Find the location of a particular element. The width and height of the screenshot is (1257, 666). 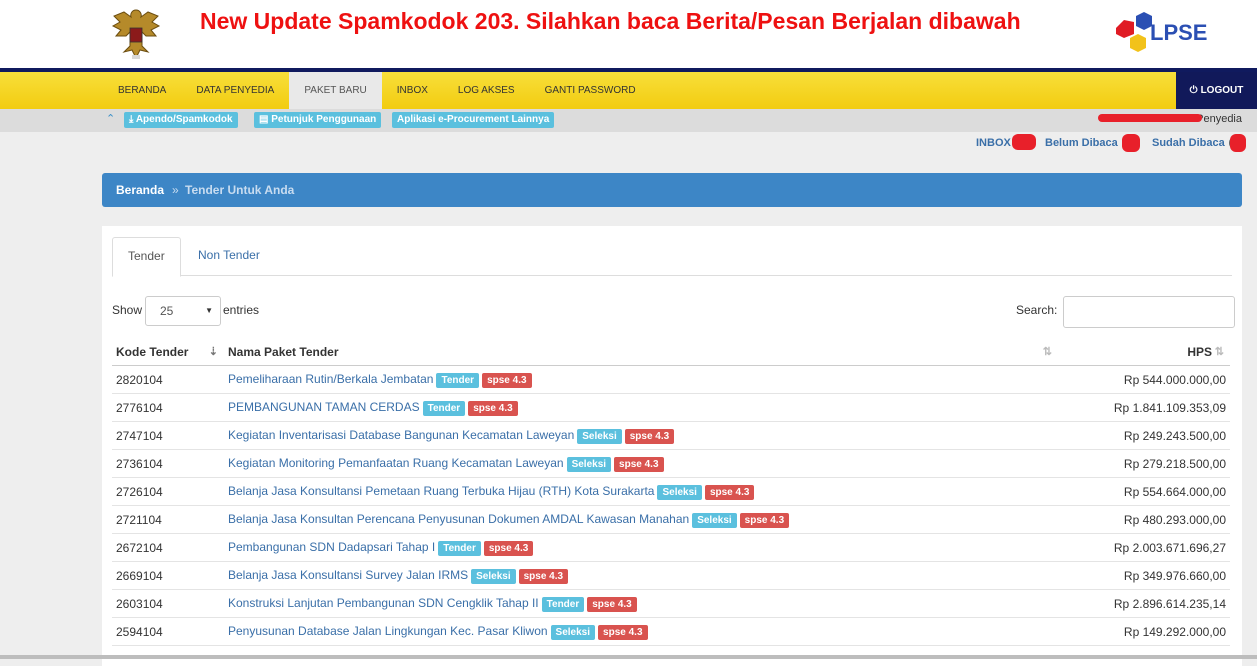

kode-cell: 2672104 is located at coordinates (168, 547).